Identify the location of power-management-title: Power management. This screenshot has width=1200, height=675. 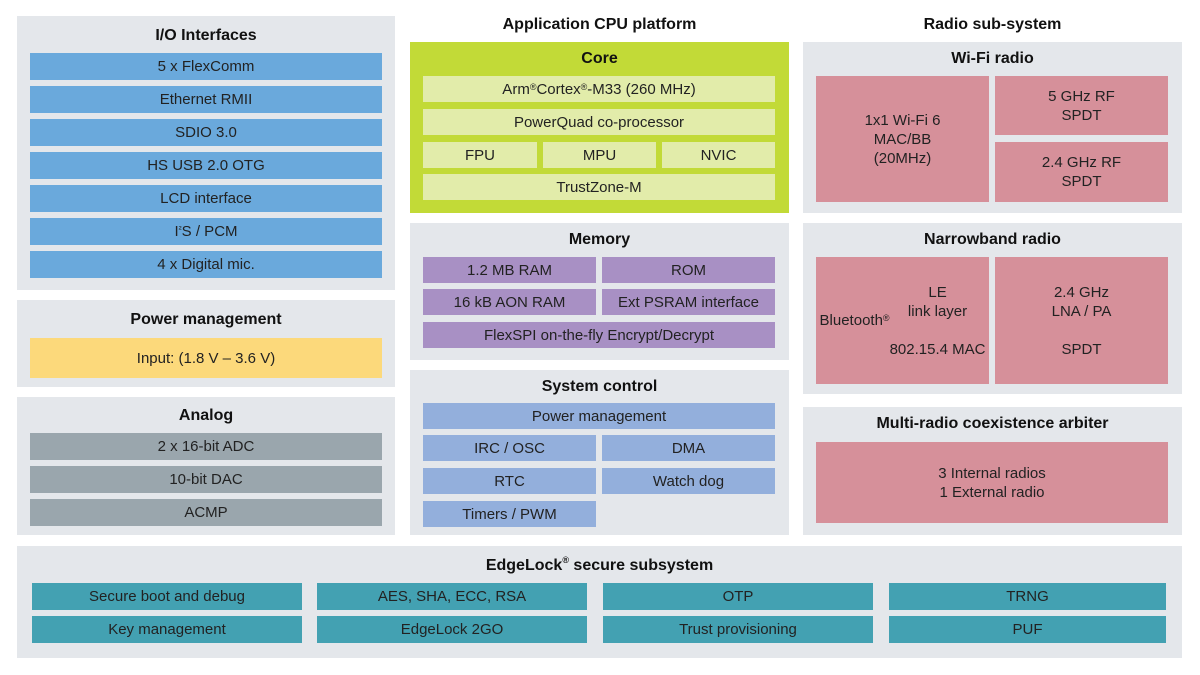
(206, 319).